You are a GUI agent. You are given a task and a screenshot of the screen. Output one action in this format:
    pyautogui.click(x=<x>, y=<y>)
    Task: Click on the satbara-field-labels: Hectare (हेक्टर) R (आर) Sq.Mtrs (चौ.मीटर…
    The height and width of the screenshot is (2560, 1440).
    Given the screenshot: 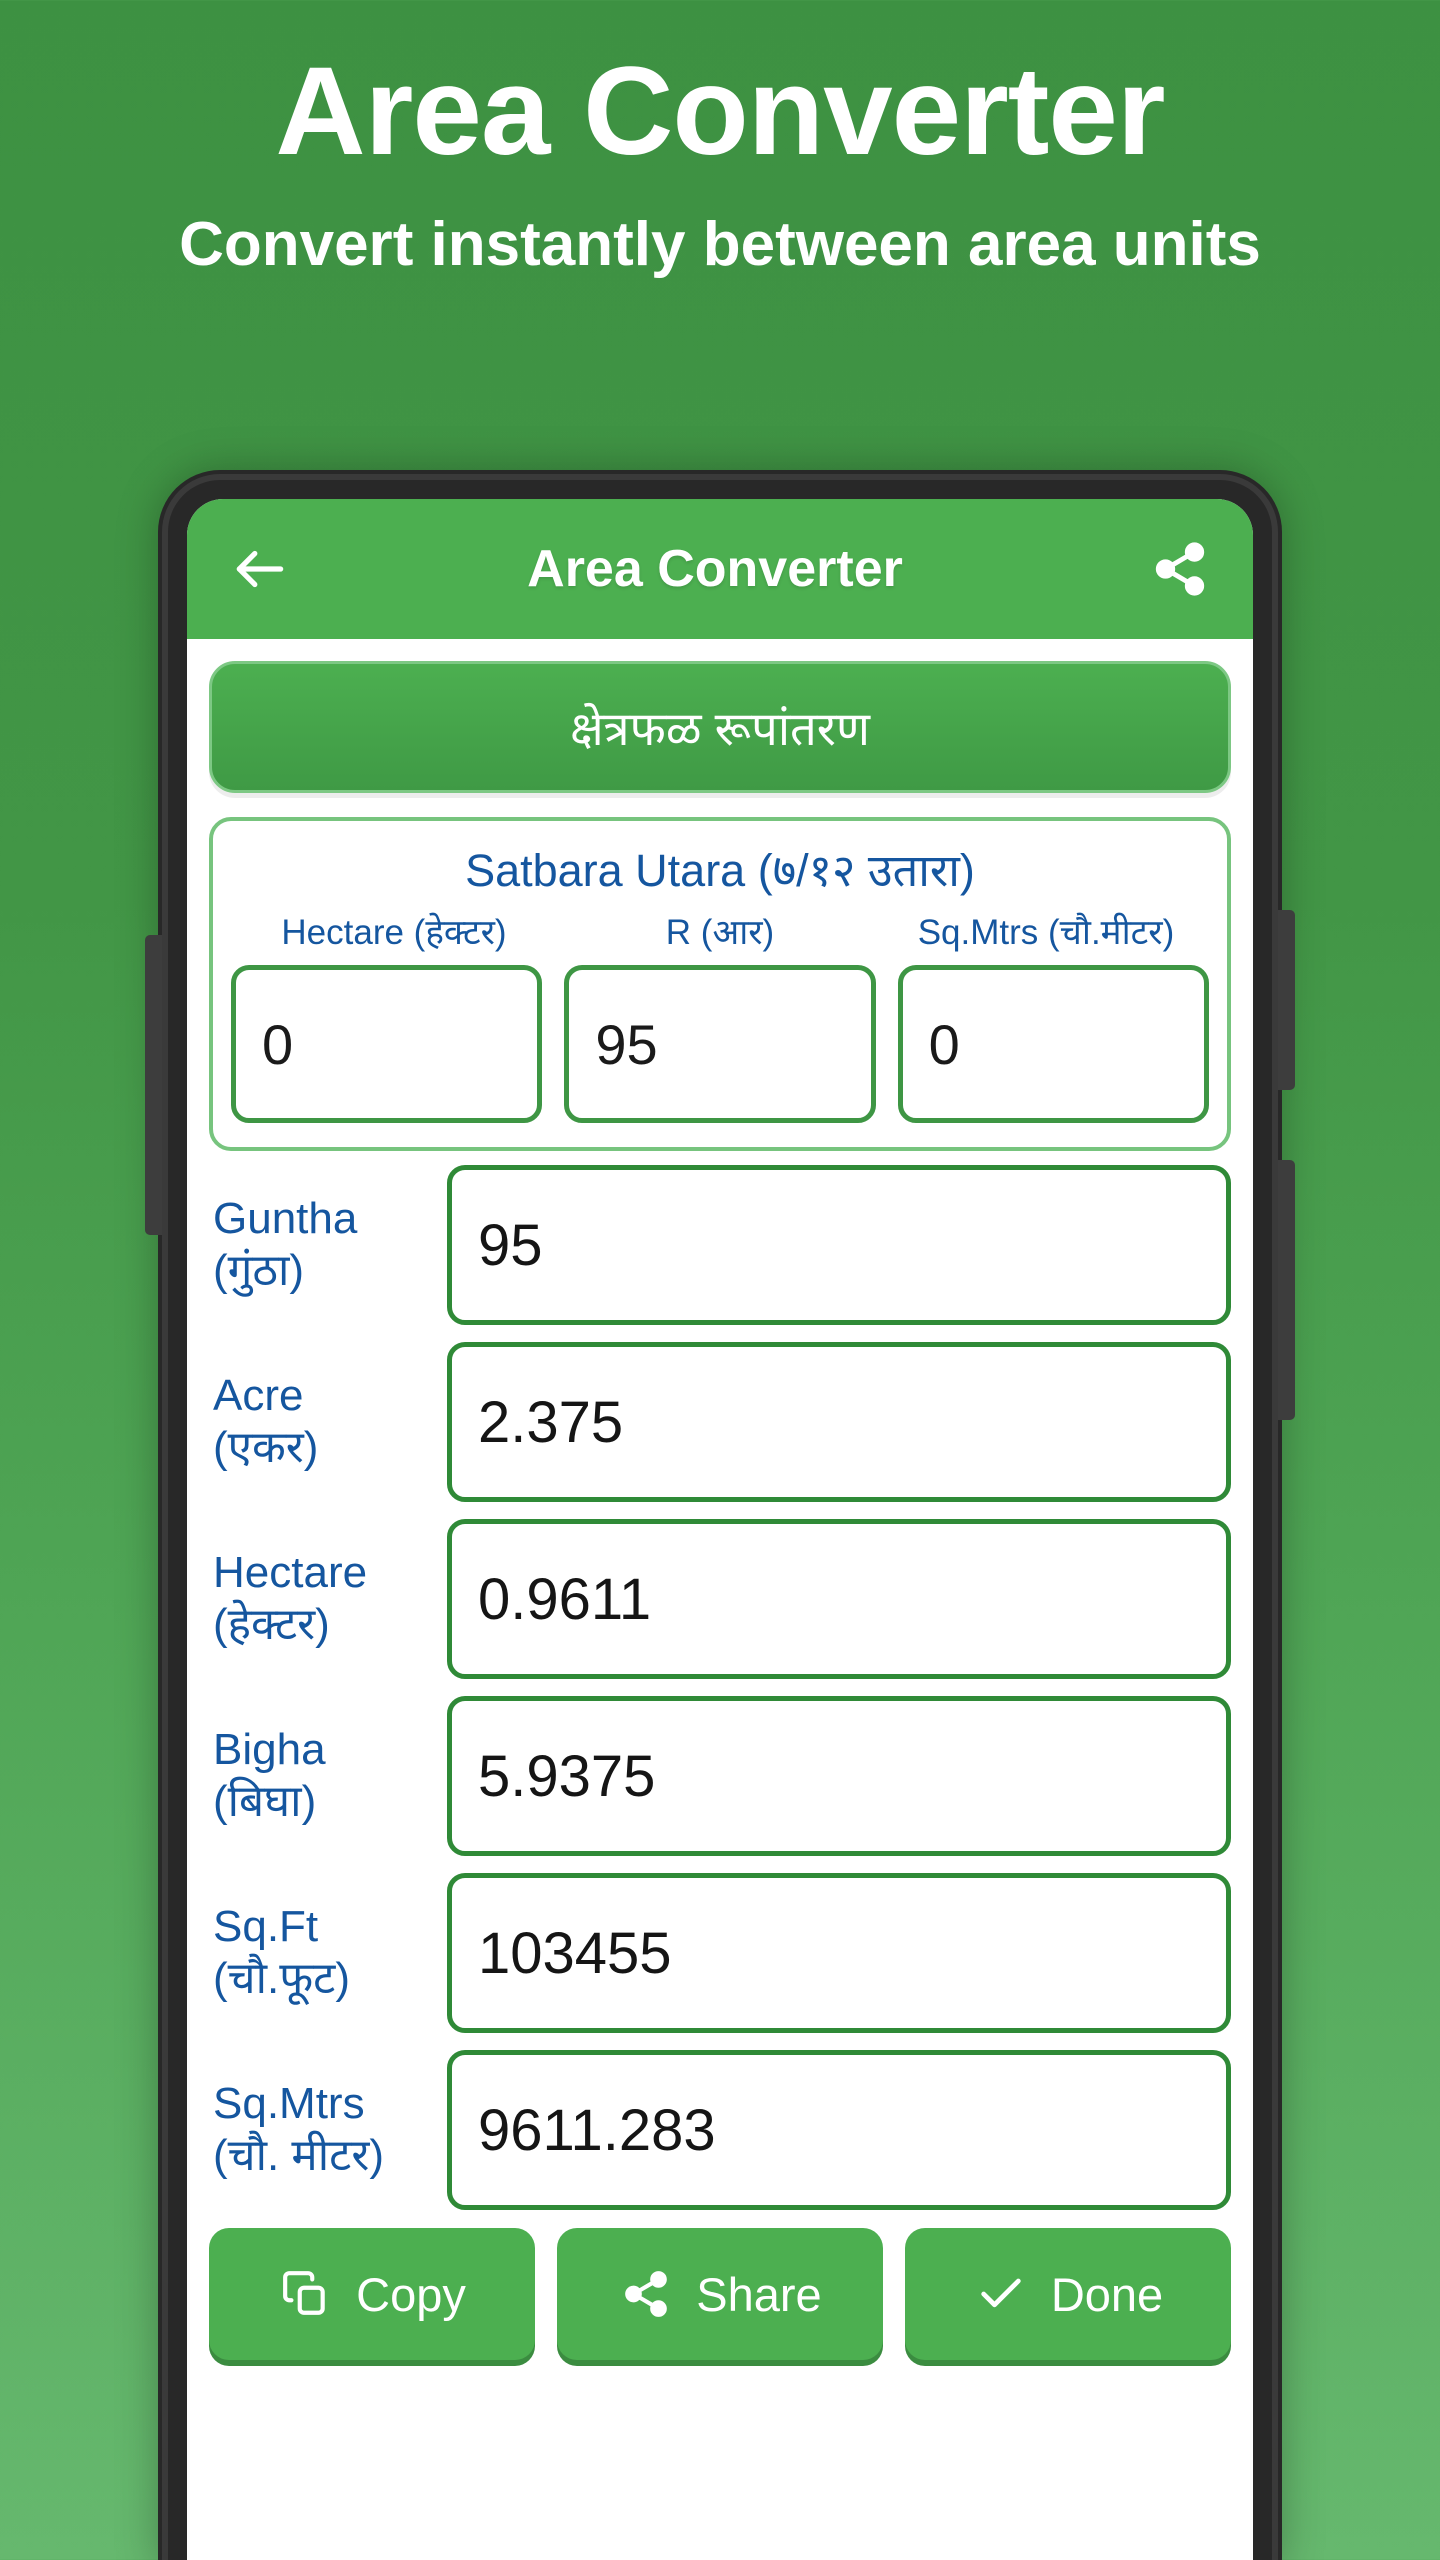 What is the action you would take?
    pyautogui.click(x=720, y=931)
    